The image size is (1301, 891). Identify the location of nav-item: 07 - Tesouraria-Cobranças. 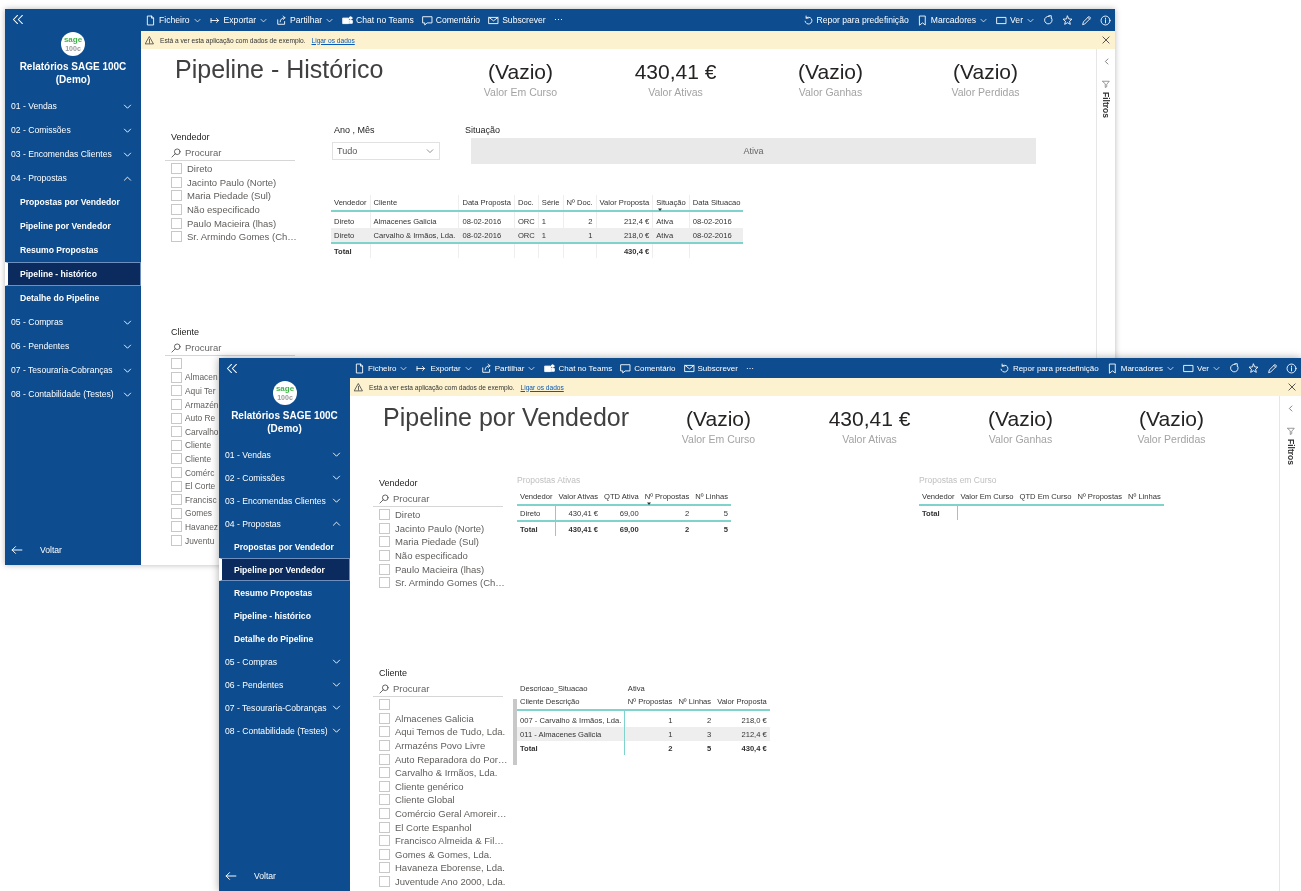
(284, 707).